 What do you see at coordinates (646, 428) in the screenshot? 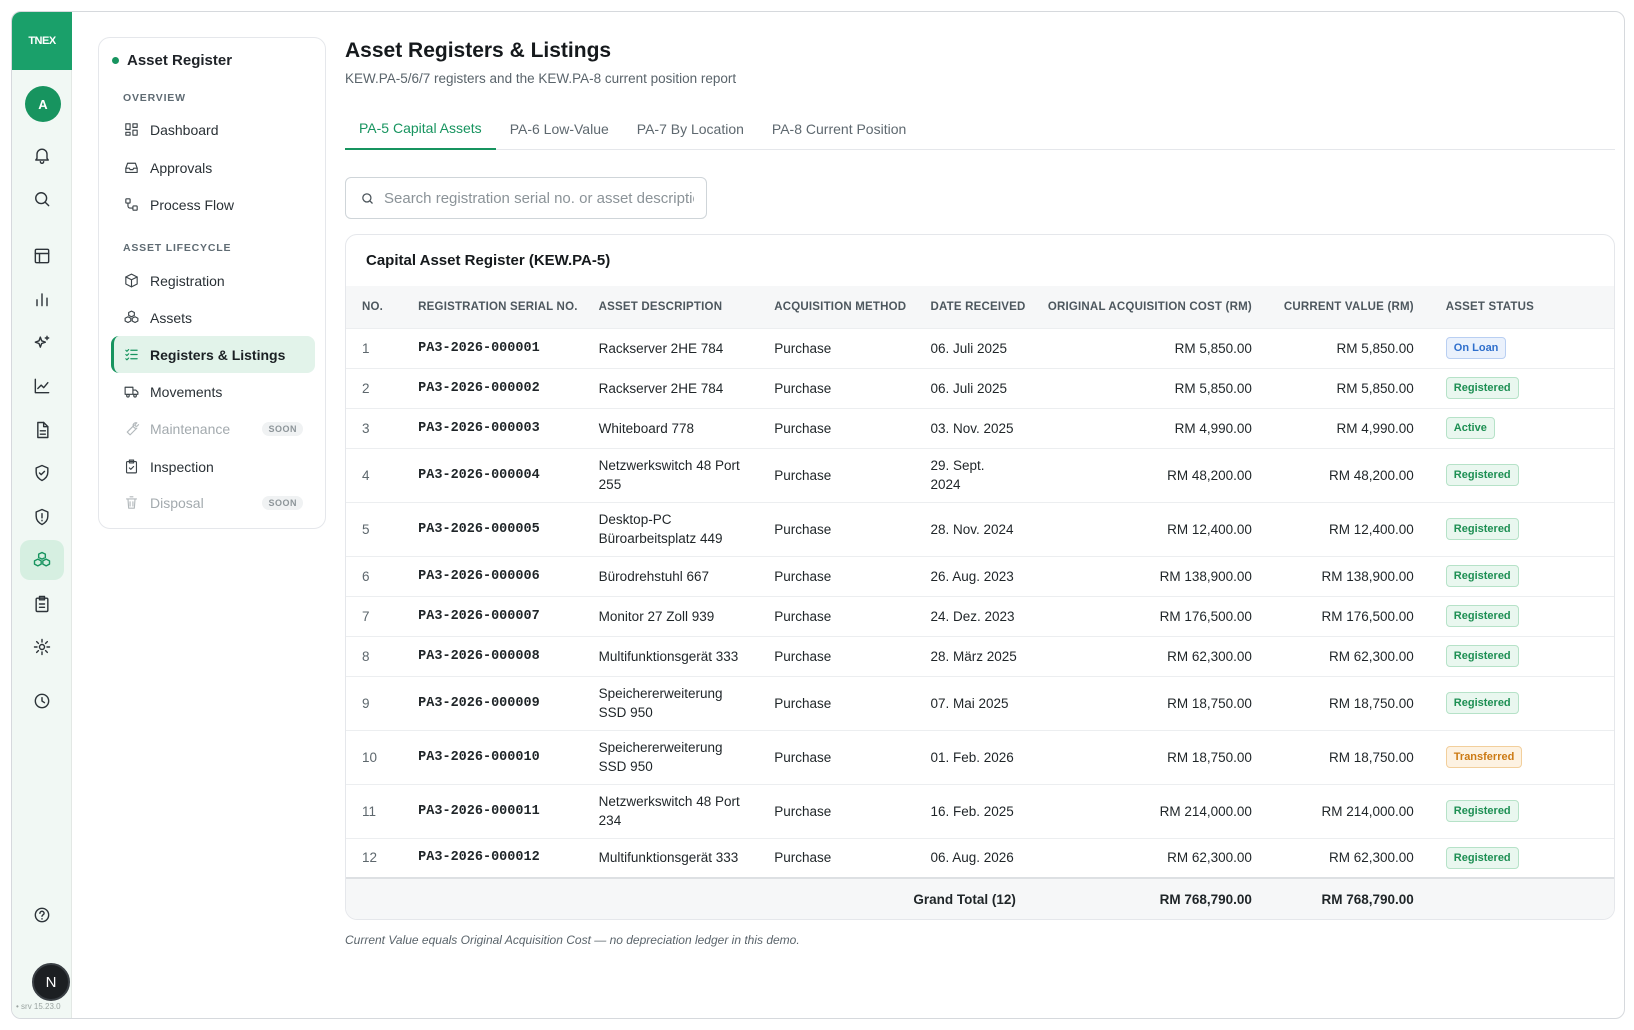
I see `asset-description-line: Whiteboard 778` at bounding box center [646, 428].